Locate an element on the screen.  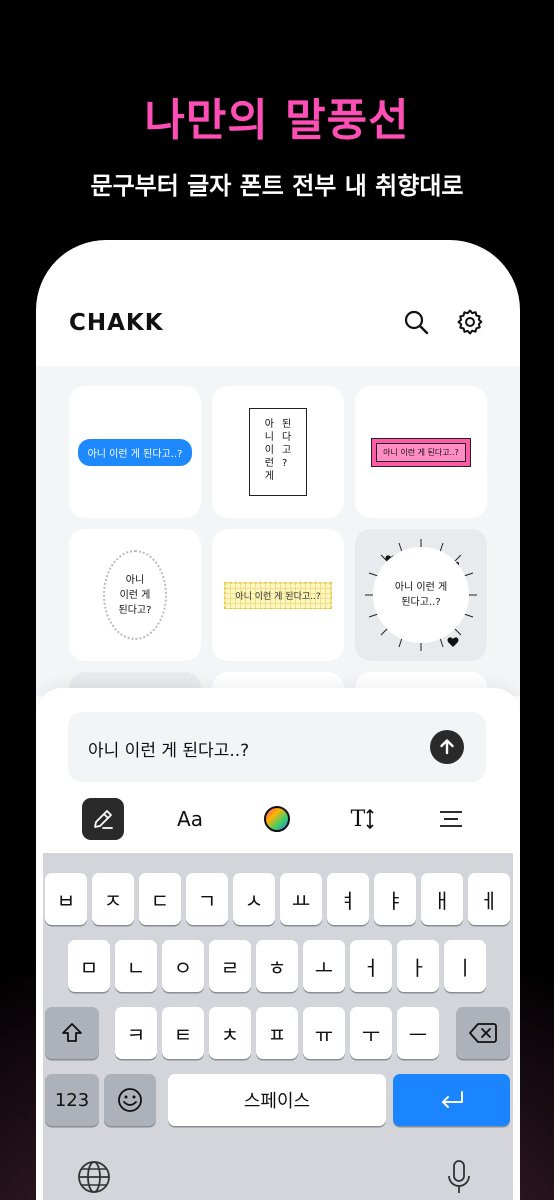
key: ㅕ is located at coordinates (348, 899).